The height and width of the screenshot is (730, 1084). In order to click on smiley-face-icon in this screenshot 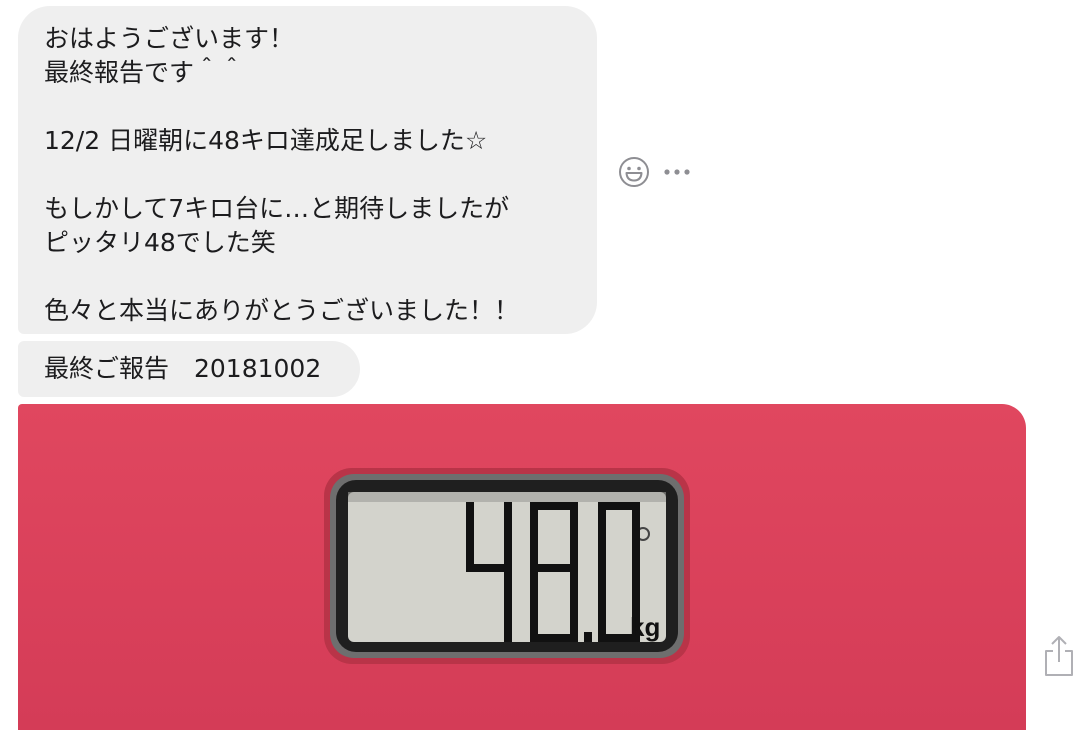, I will do `click(634, 172)`.